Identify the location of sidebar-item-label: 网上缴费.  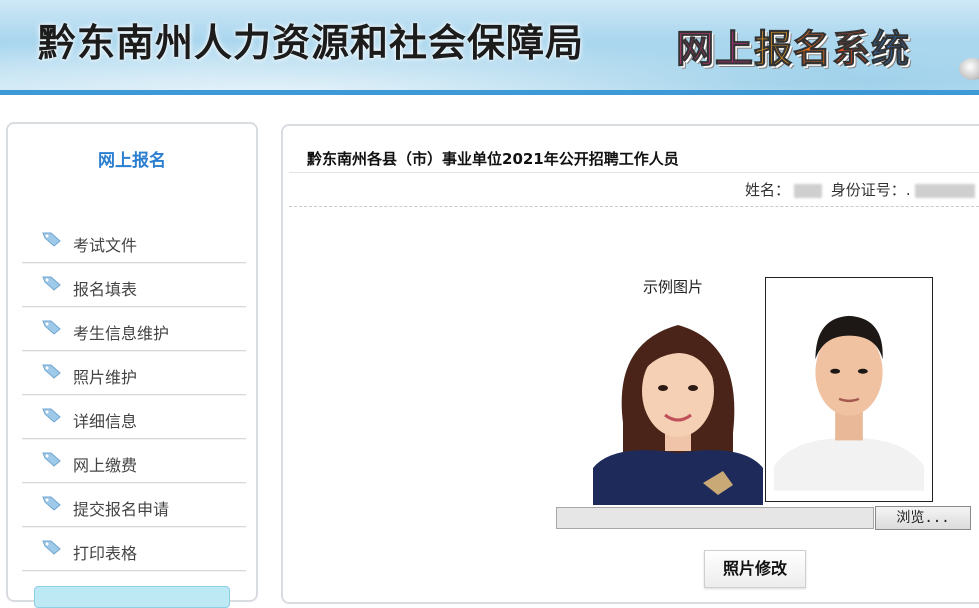
(105, 465).